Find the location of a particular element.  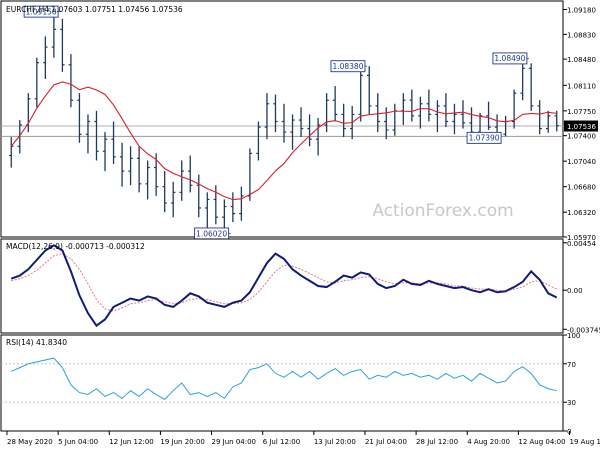

price-annotation: 1.07390 is located at coordinates (484, 137).